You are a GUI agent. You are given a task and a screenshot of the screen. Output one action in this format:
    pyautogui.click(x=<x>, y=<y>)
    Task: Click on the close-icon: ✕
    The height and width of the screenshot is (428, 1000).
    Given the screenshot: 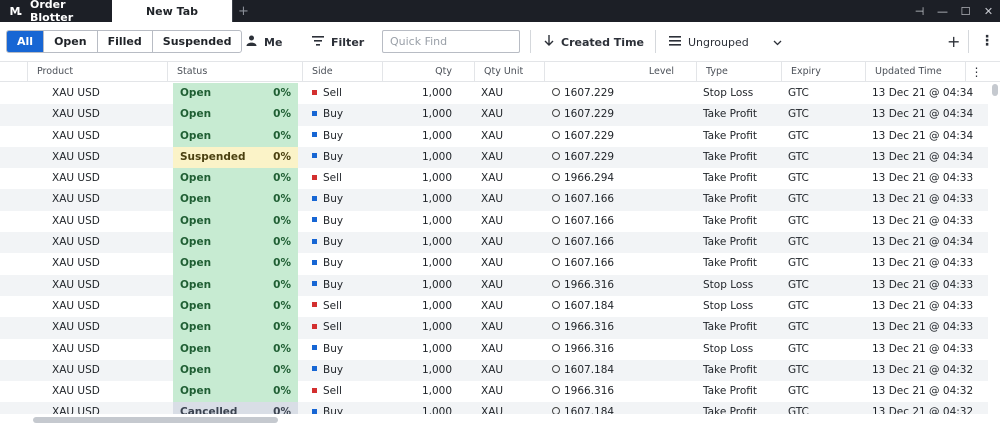 What is the action you would take?
    pyautogui.click(x=988, y=11)
    